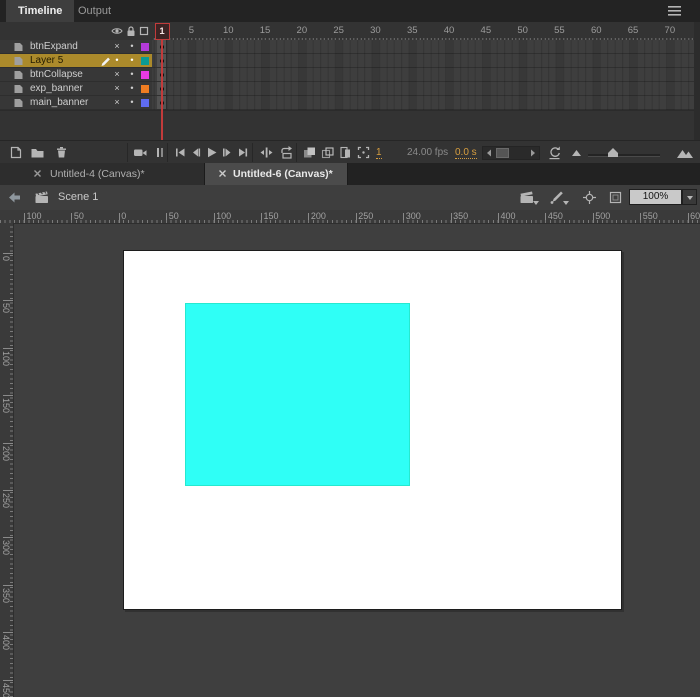 The width and height of the screenshot is (700, 697). I want to click on new-layer-button, so click(15, 152).